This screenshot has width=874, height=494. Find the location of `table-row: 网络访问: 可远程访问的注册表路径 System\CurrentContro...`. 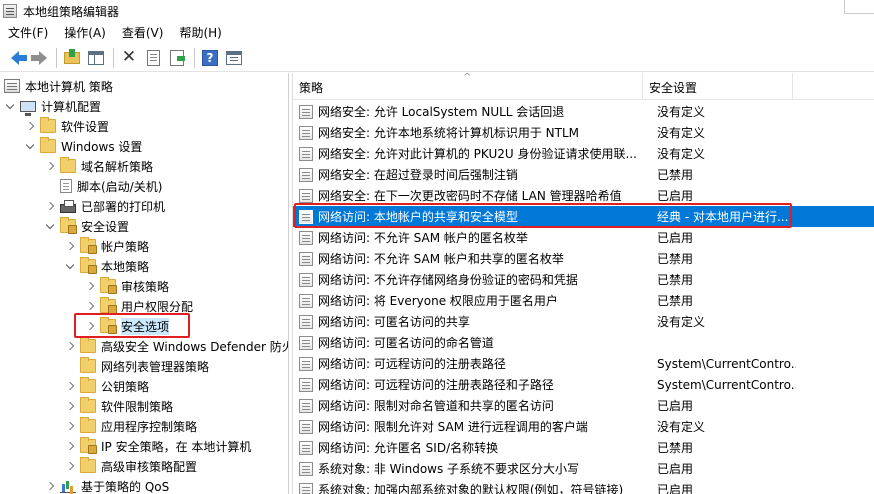

table-row: 网络访问: 可远程访问的注册表路径 System\CurrentContro... is located at coordinates (583, 363).